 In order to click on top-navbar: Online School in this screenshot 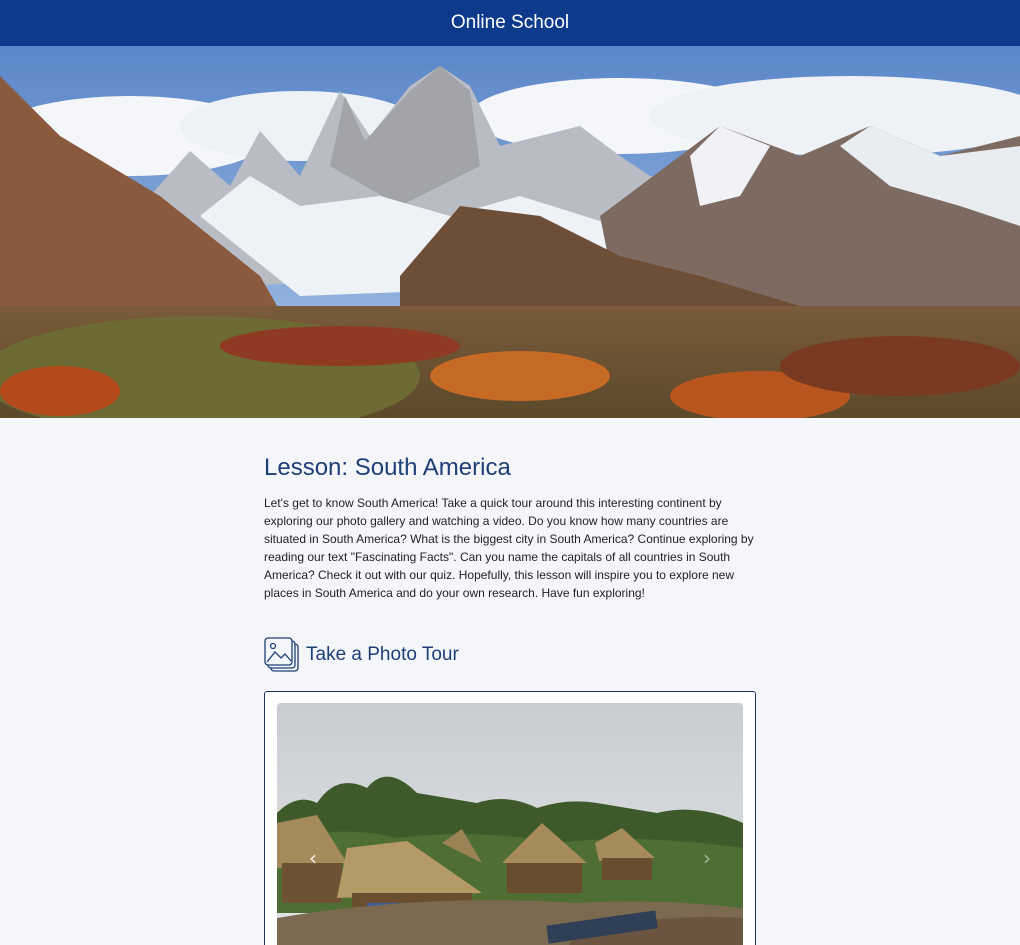, I will do `click(510, 23)`.